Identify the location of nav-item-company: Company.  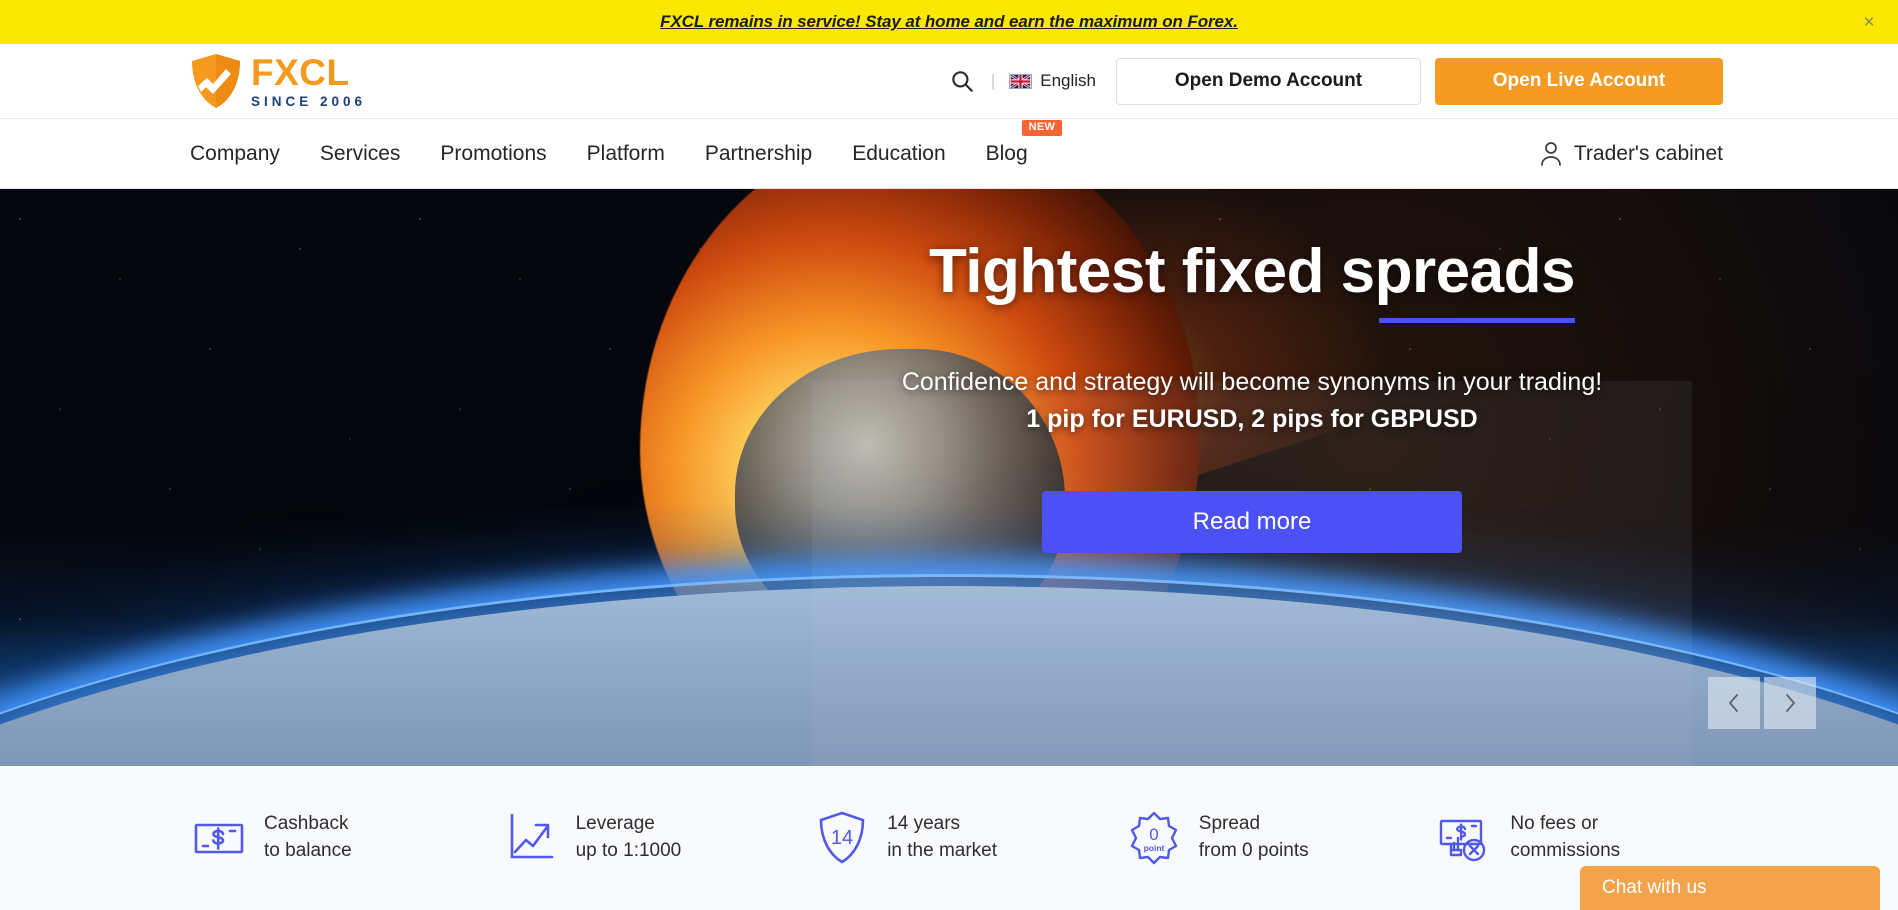
(235, 154).